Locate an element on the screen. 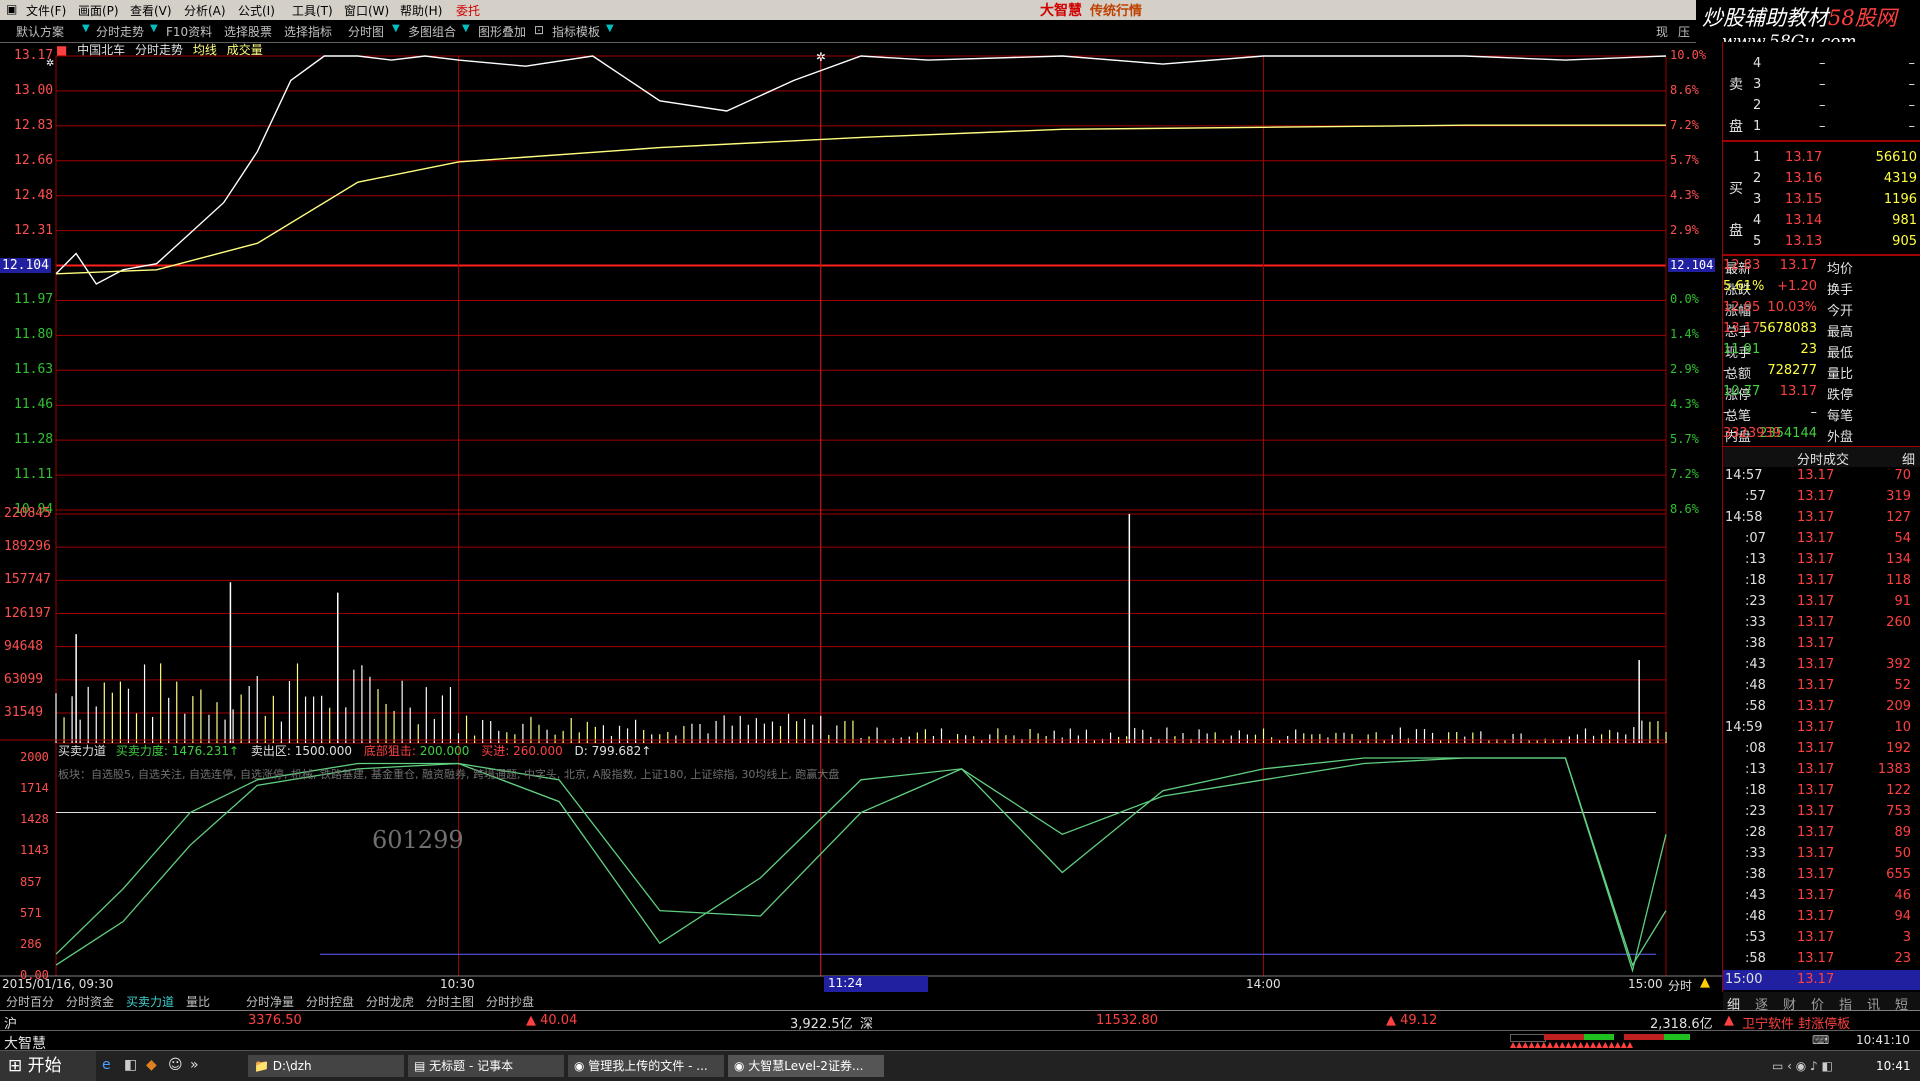 The height and width of the screenshot is (1081, 1920). sh-change: ▲ 40.04 is located at coordinates (551, 1020).